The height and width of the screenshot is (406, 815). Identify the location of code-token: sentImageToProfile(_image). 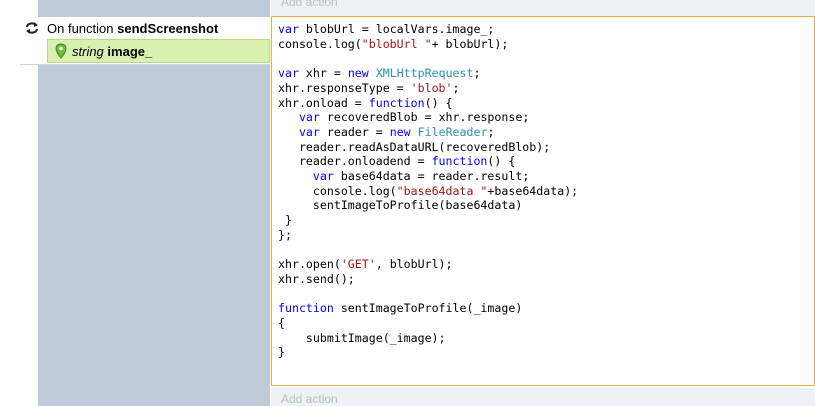
(428, 308).